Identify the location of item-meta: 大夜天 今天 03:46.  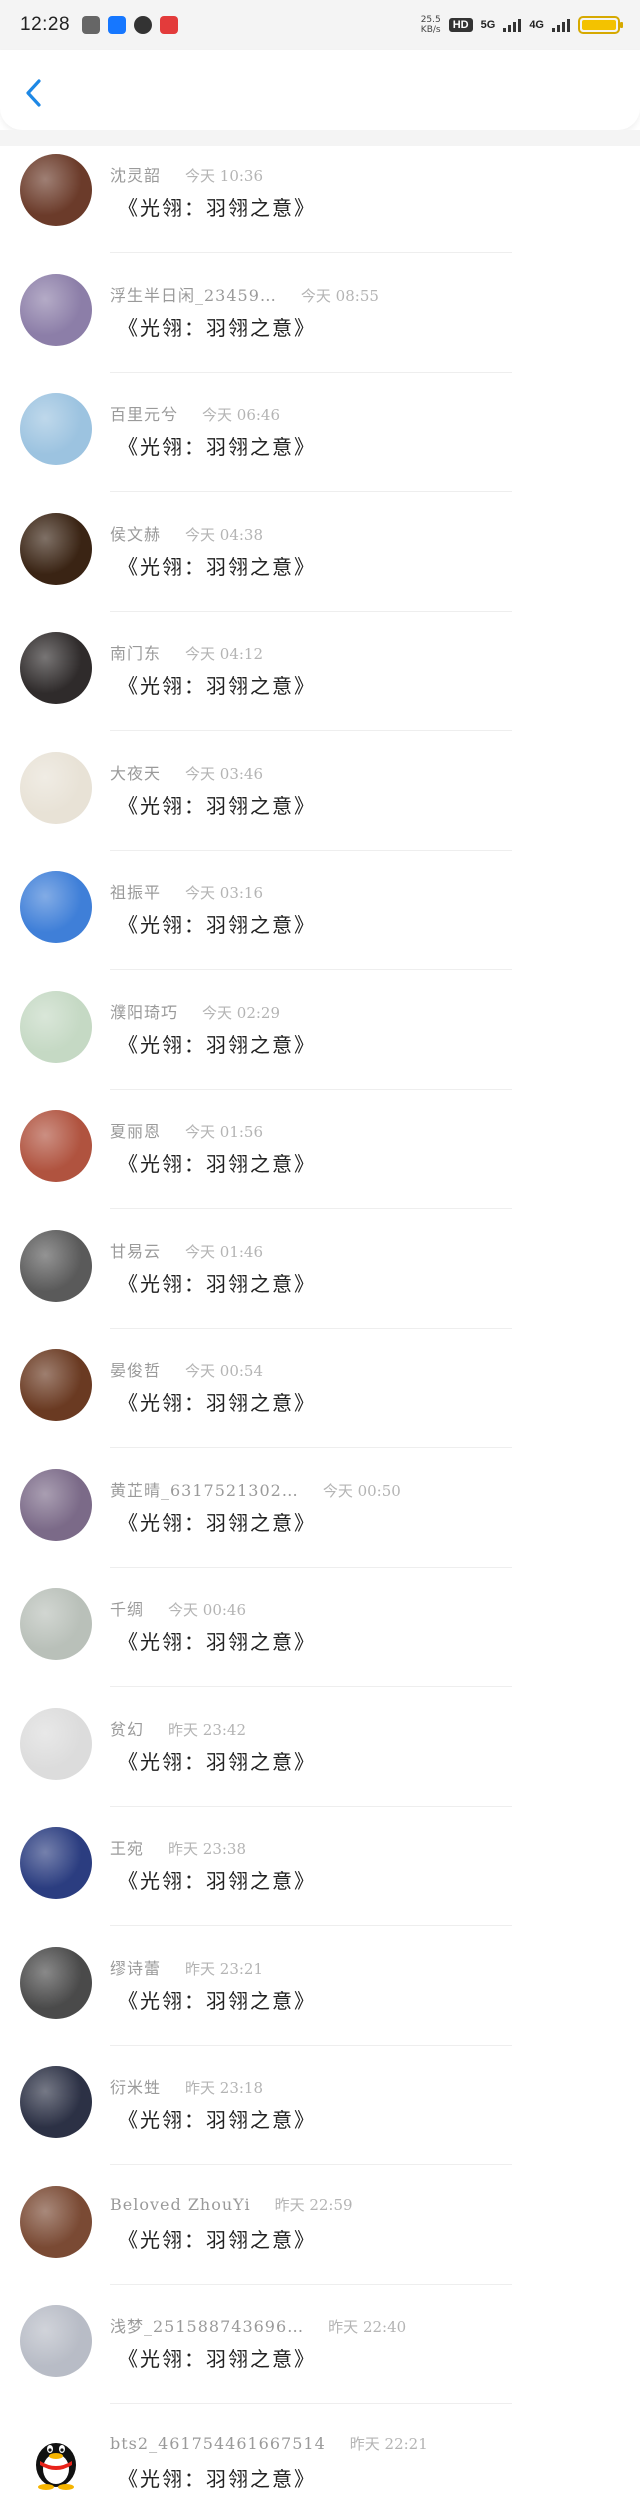
(186, 772).